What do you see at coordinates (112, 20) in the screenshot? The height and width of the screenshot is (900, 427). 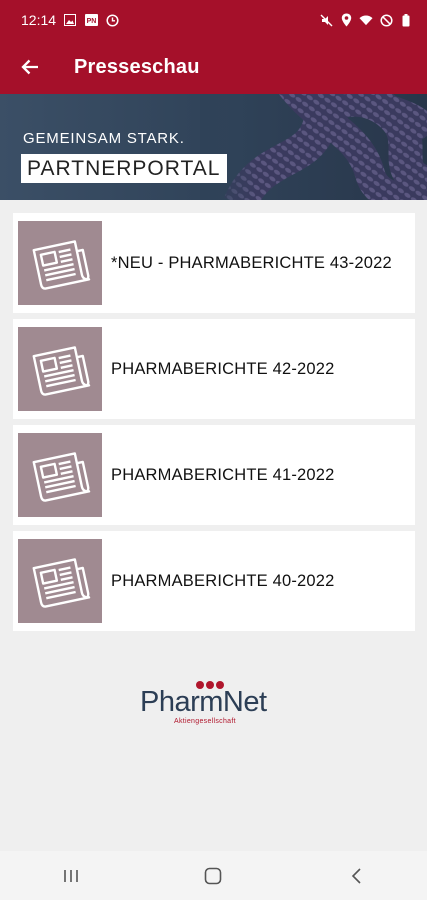 I see `clock-icon` at bounding box center [112, 20].